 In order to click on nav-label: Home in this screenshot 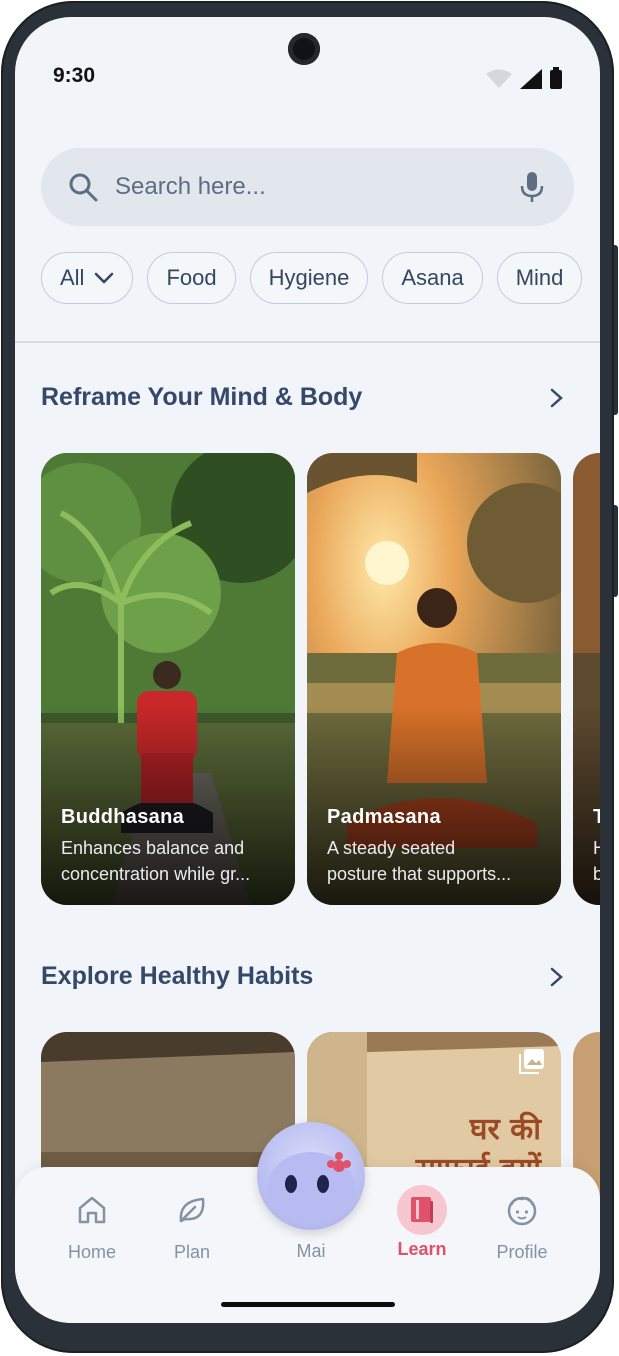, I will do `click(91, 1252)`.